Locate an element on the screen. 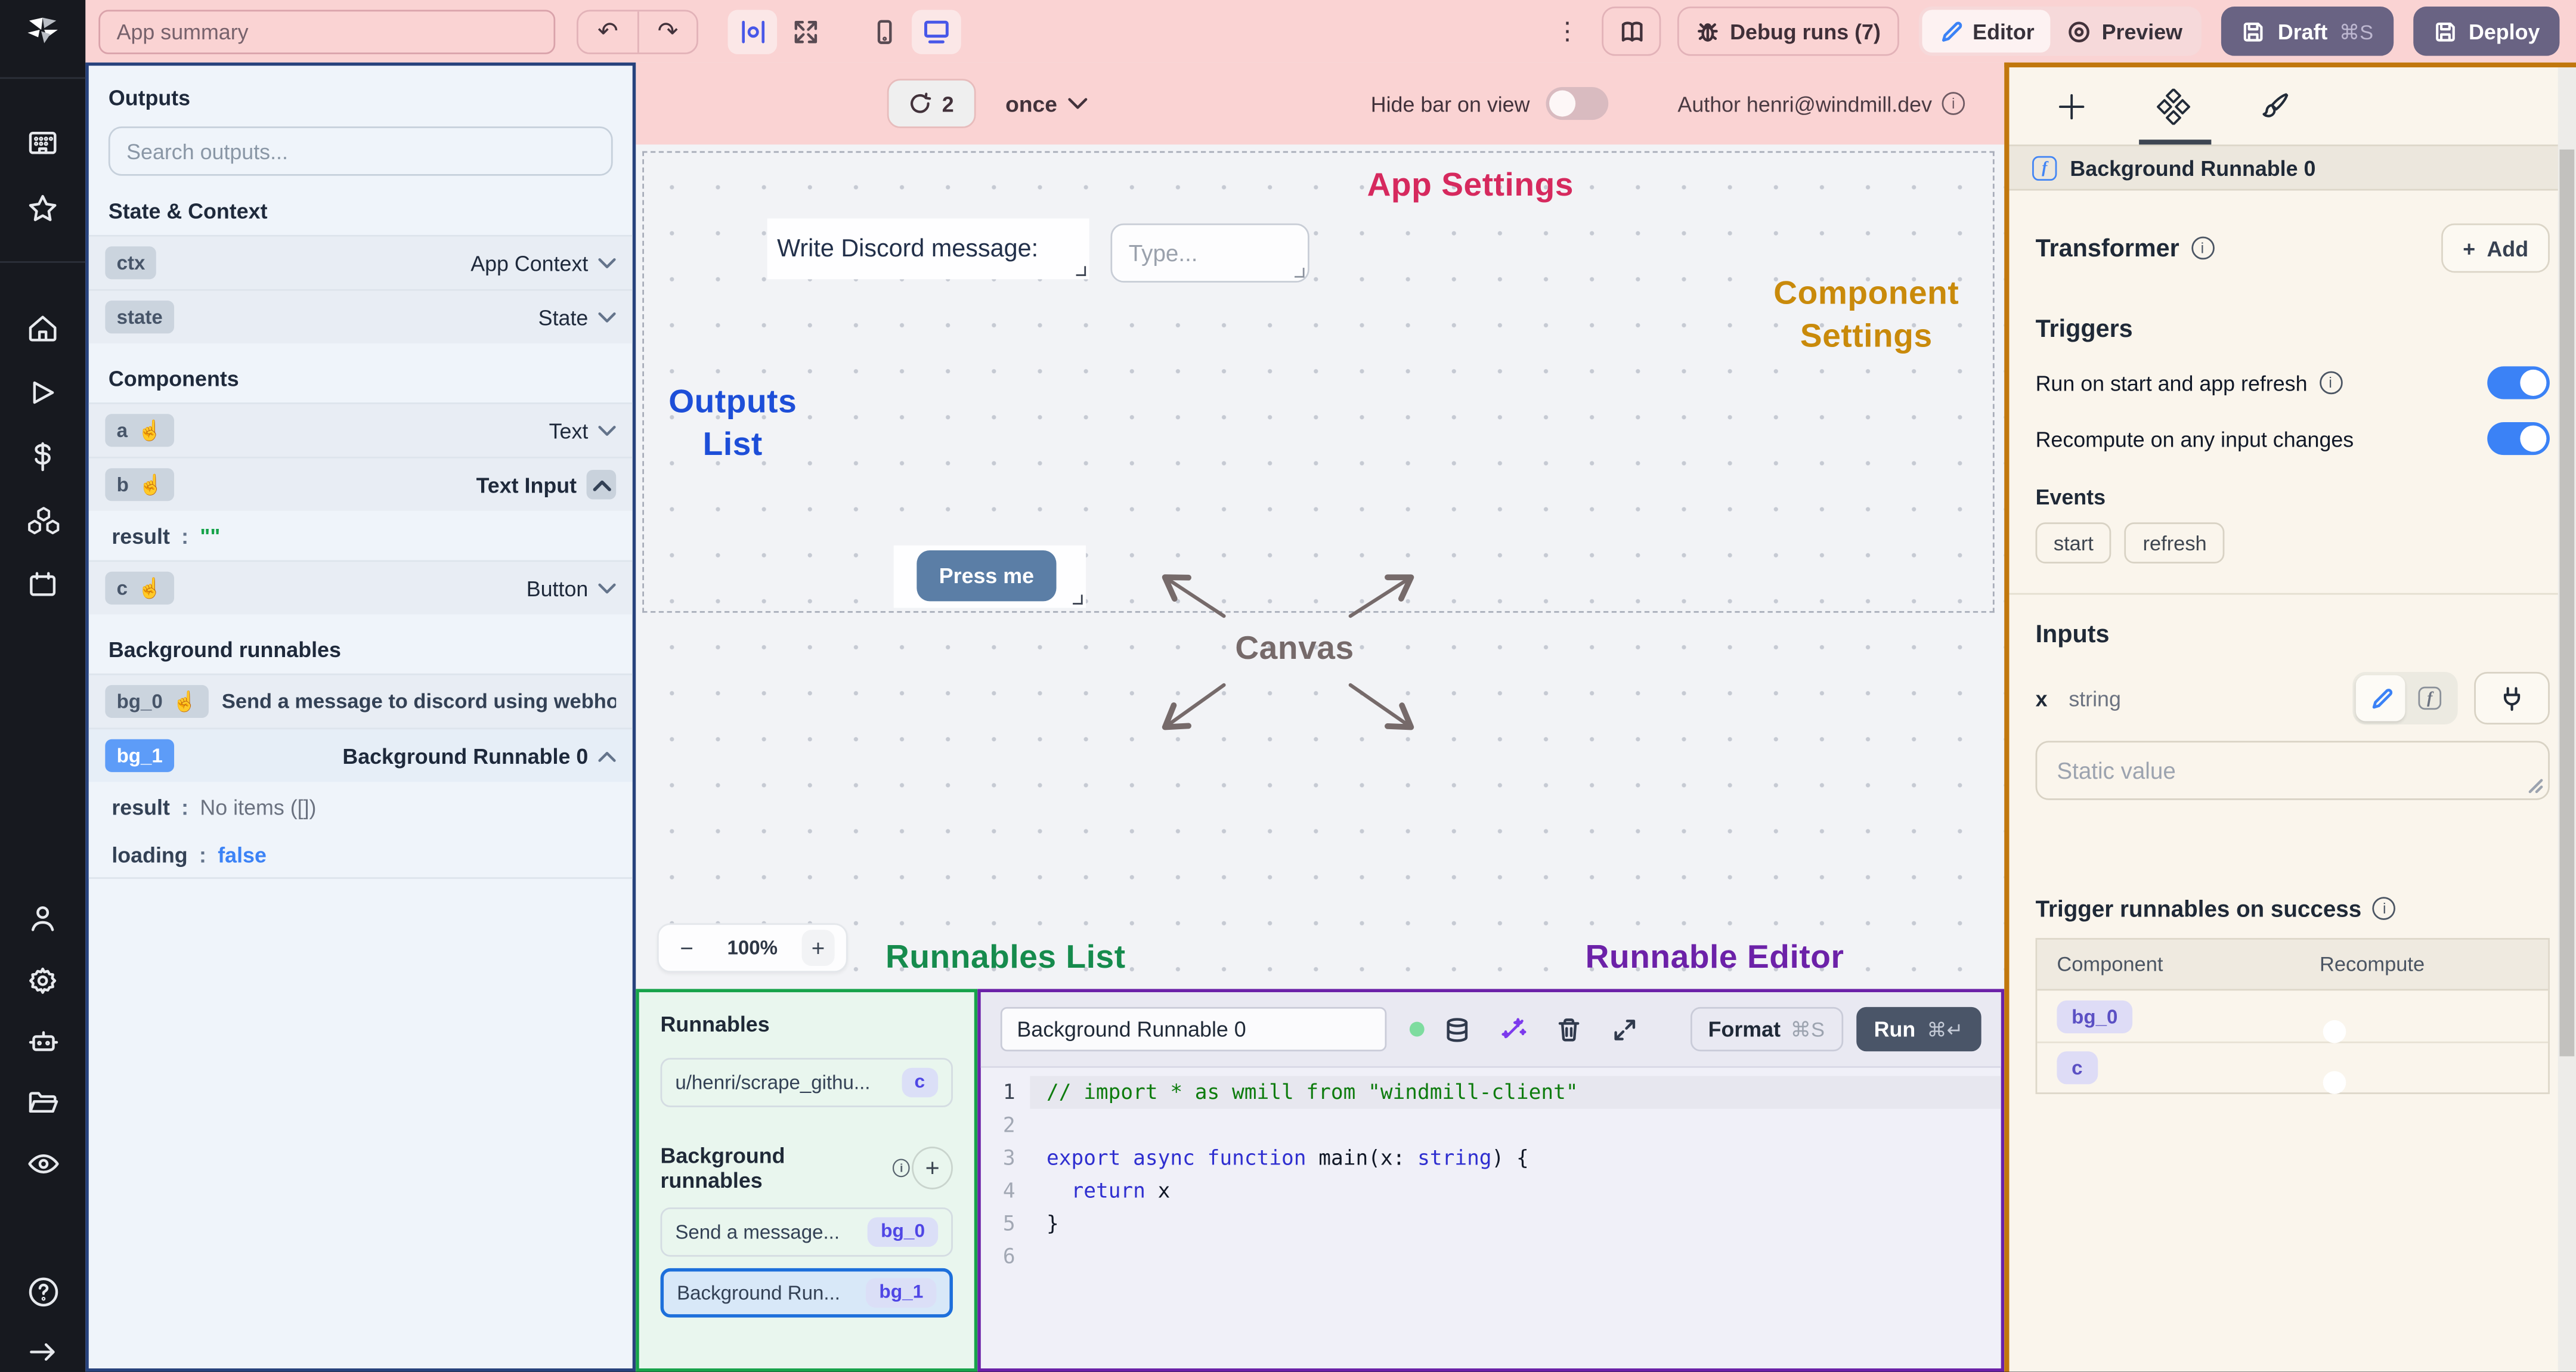  event-chip-start: start is located at coordinates (2074, 542).